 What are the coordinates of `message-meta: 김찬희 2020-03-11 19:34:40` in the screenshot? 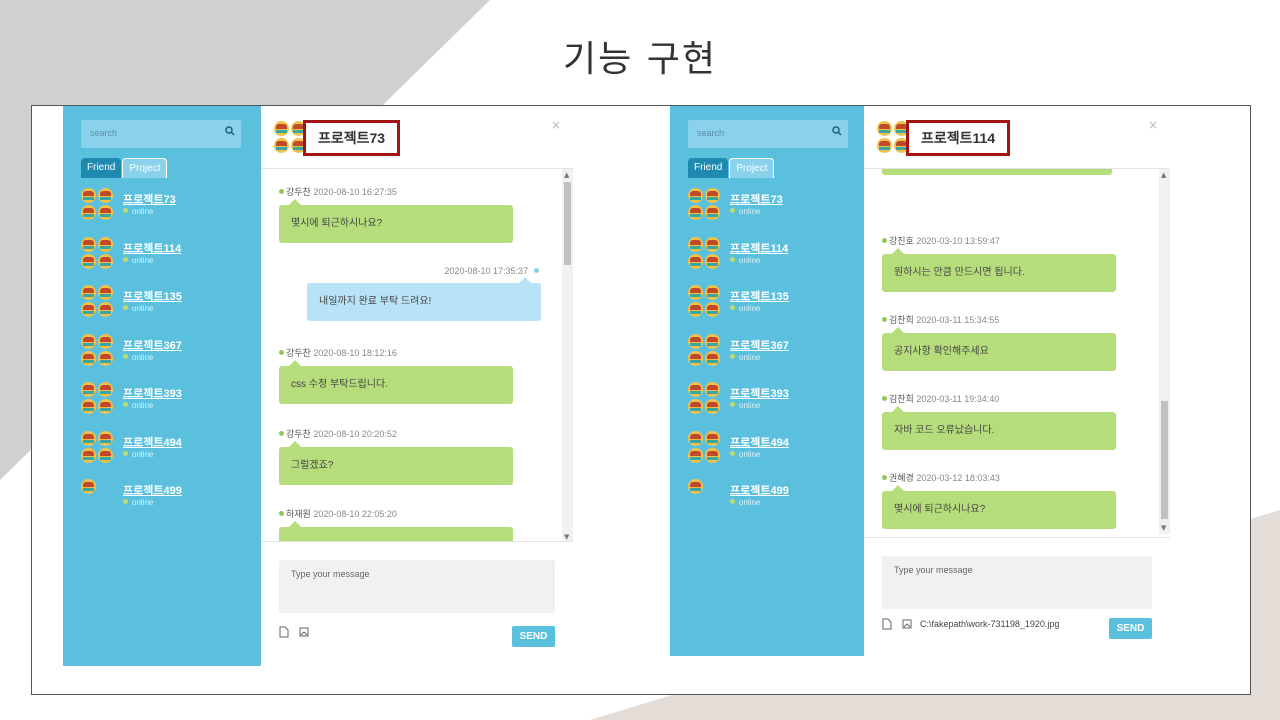 It's located at (999, 398).